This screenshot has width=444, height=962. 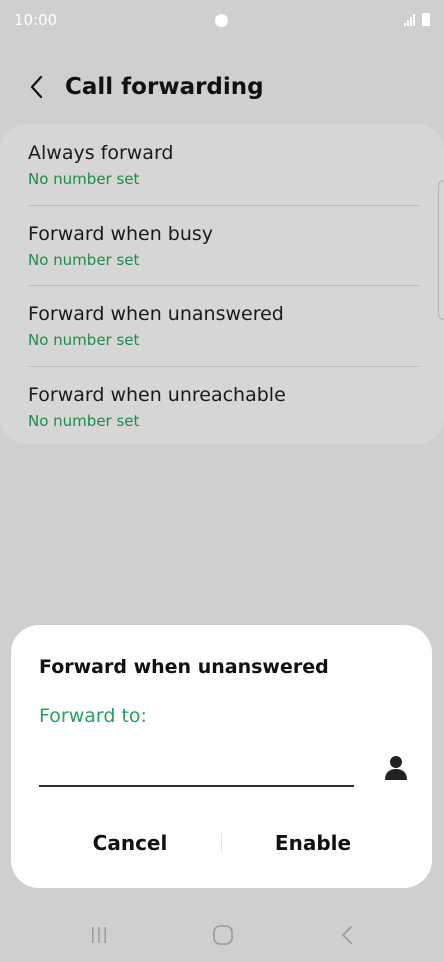 What do you see at coordinates (156, 314) in the screenshot?
I see `option-title: Forward when unanswered` at bounding box center [156, 314].